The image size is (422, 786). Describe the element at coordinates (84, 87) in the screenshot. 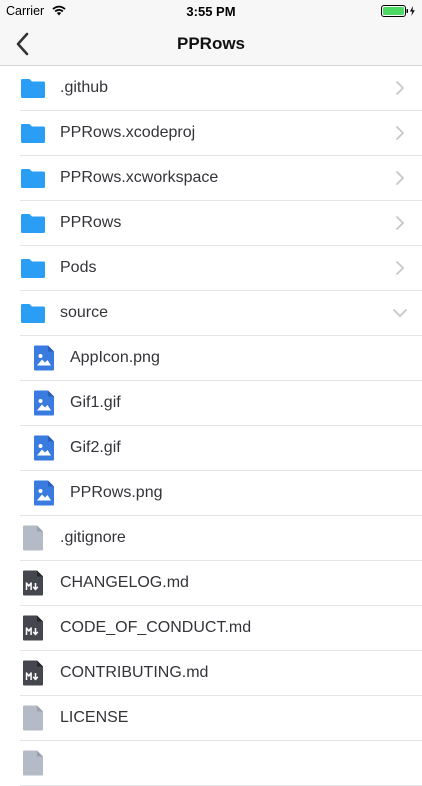

I see `file-name: .github` at that location.